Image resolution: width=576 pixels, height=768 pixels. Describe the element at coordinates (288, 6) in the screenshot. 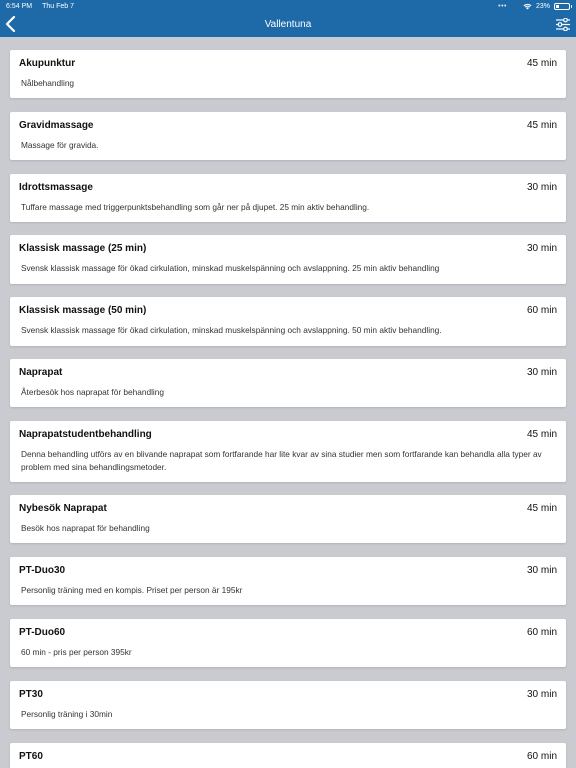

I see `status-bar: 6:54 PM Thu Feb 7 ••• 23%` at that location.